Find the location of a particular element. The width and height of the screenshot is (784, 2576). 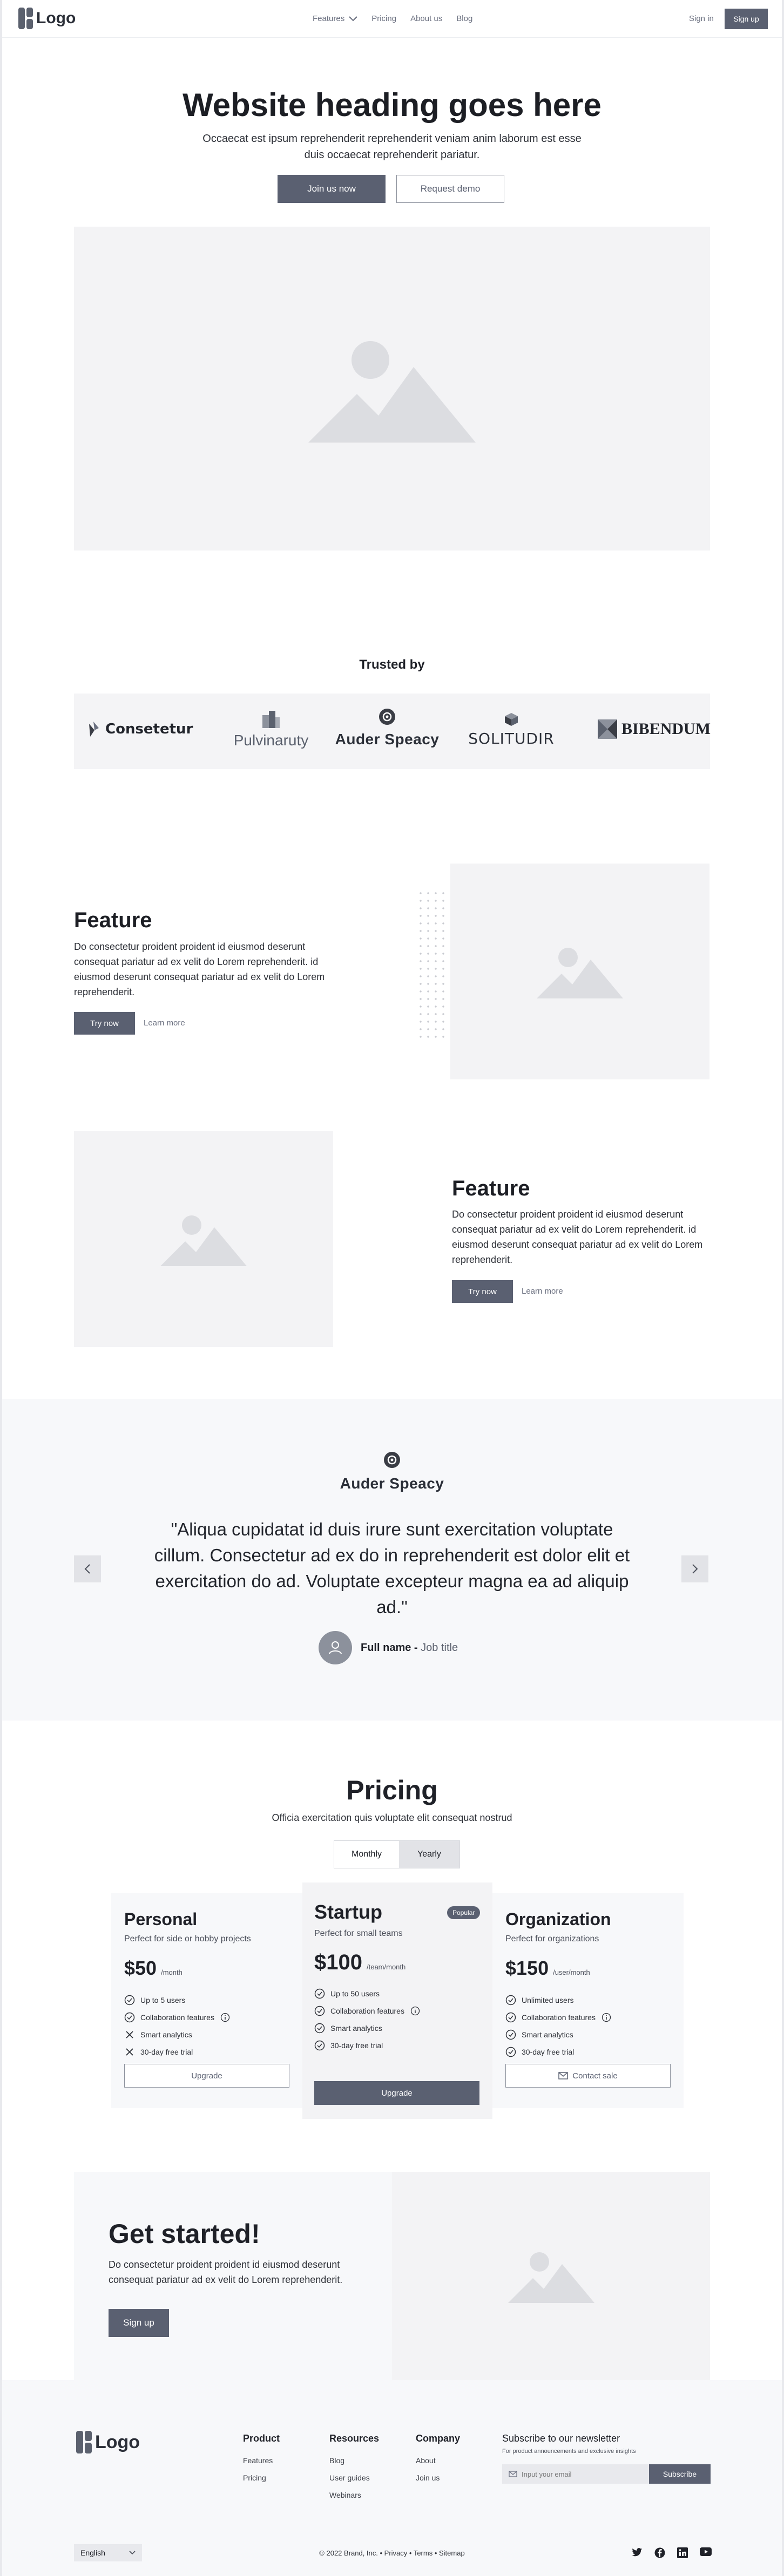

brand-logo-solitudir: SOLITUDIR is located at coordinates (511, 729).